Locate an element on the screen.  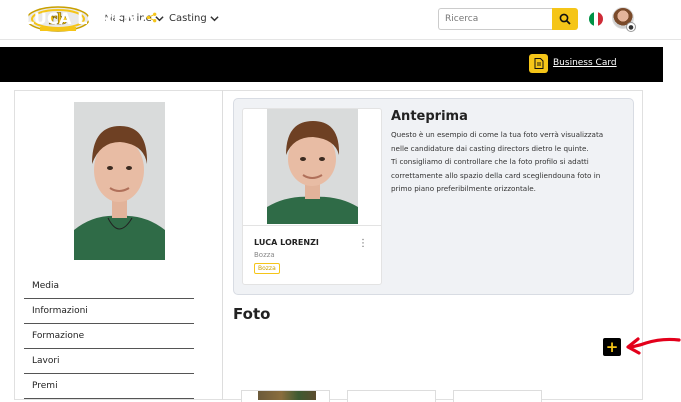
business-card-icon is located at coordinates (538, 63).